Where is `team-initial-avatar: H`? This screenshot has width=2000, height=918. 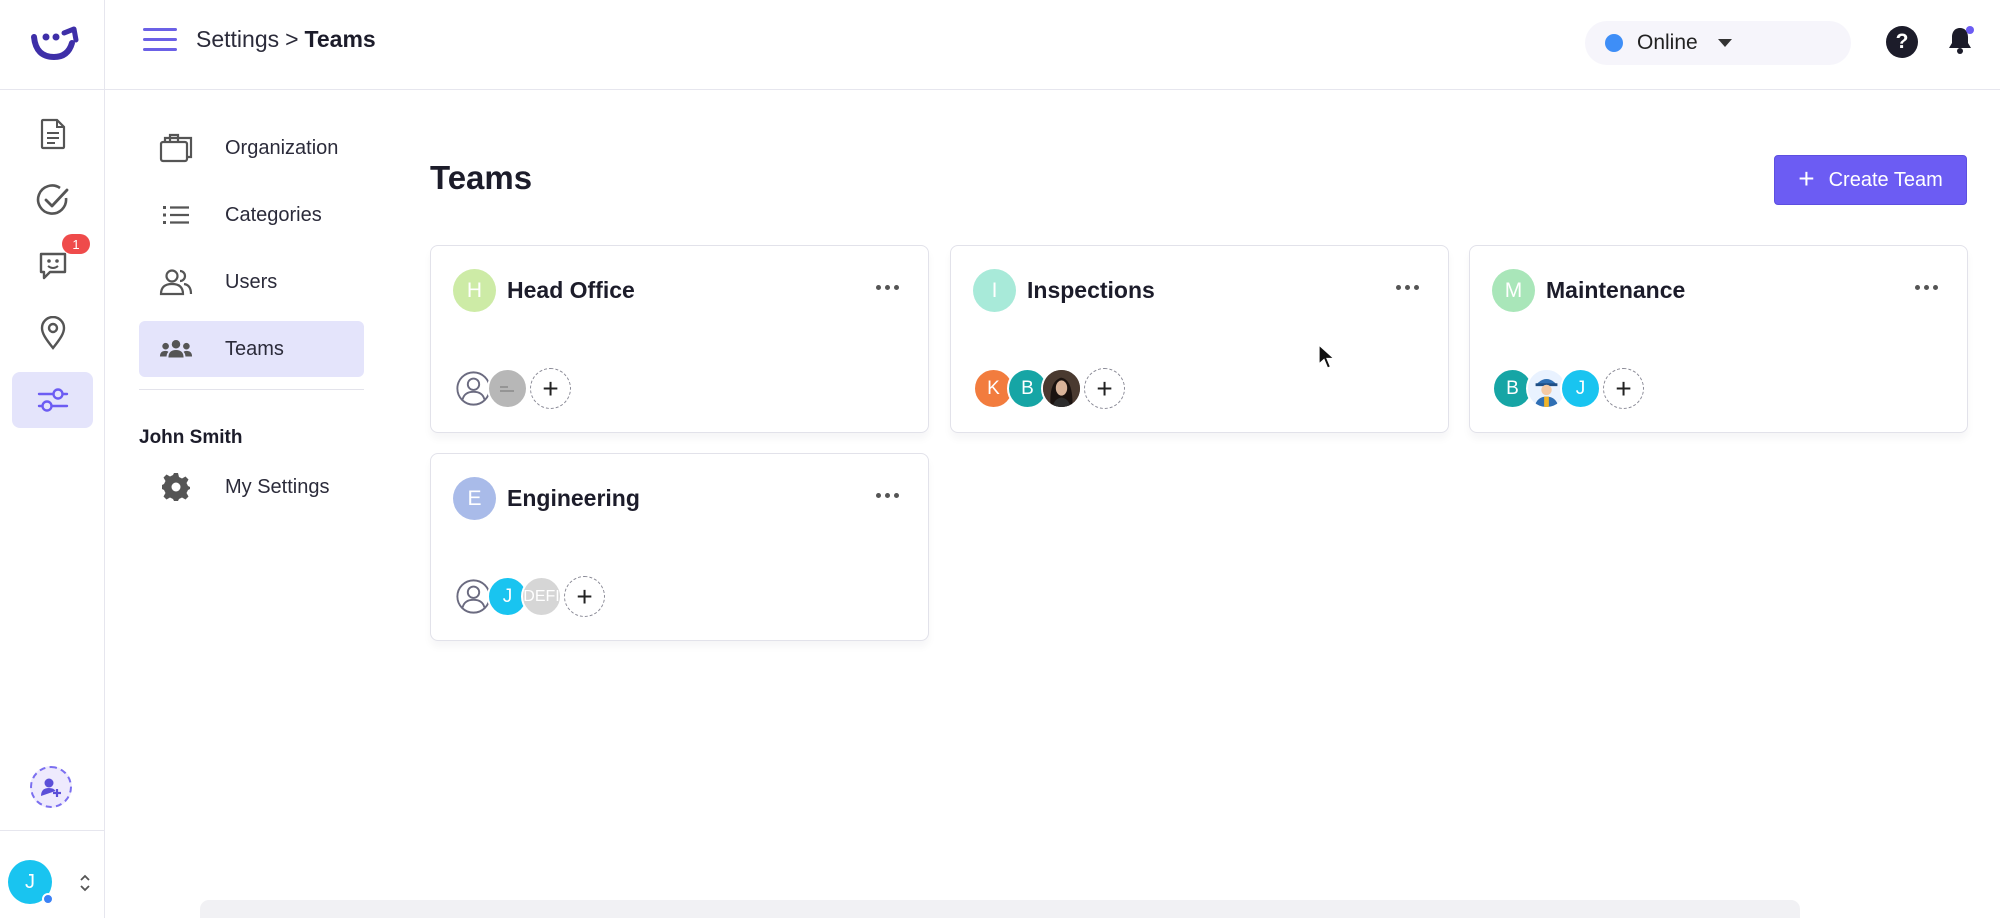 team-initial-avatar: H is located at coordinates (474, 290).